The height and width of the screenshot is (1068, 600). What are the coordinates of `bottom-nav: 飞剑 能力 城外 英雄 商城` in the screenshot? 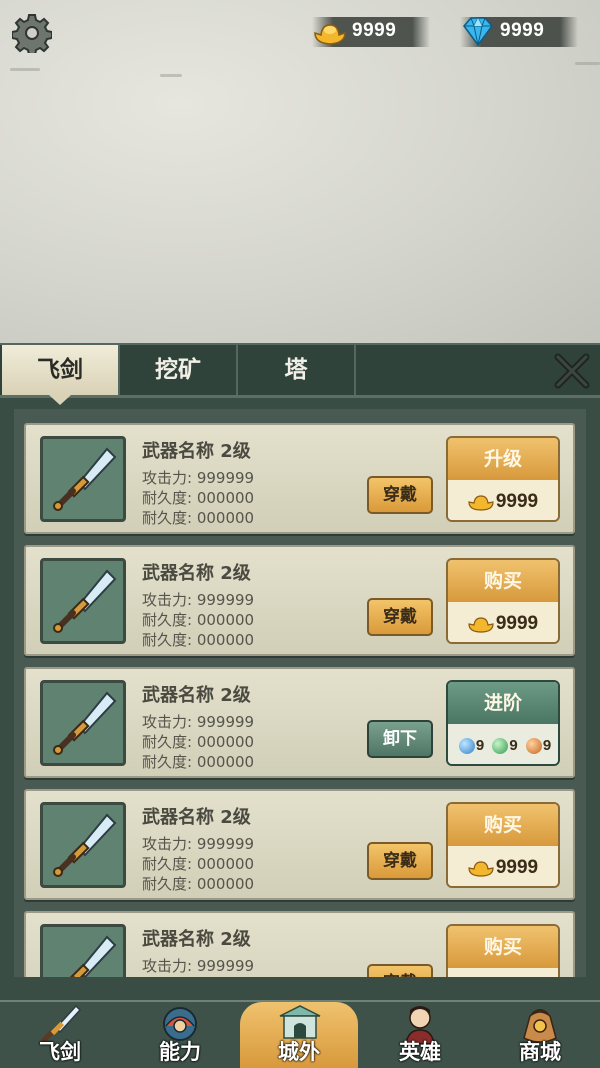 It's located at (300, 1034).